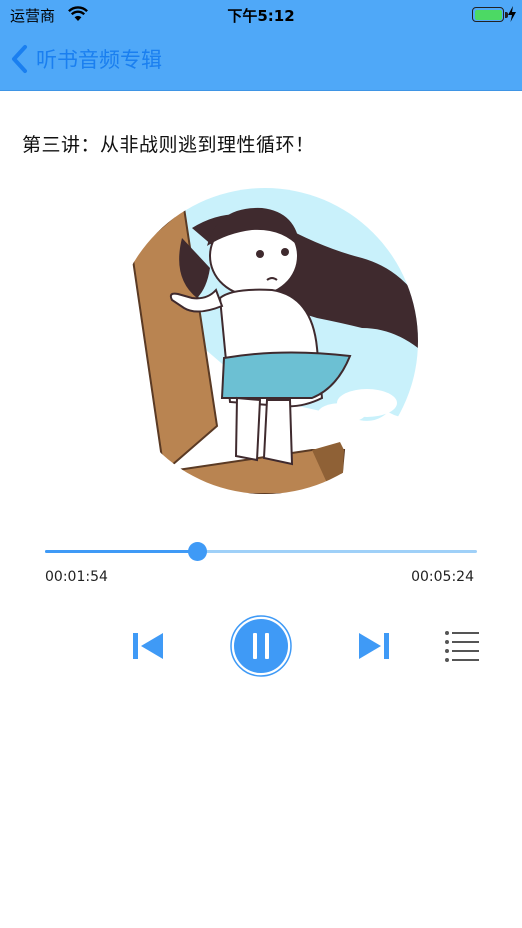  I want to click on progress-thumb, so click(198, 551).